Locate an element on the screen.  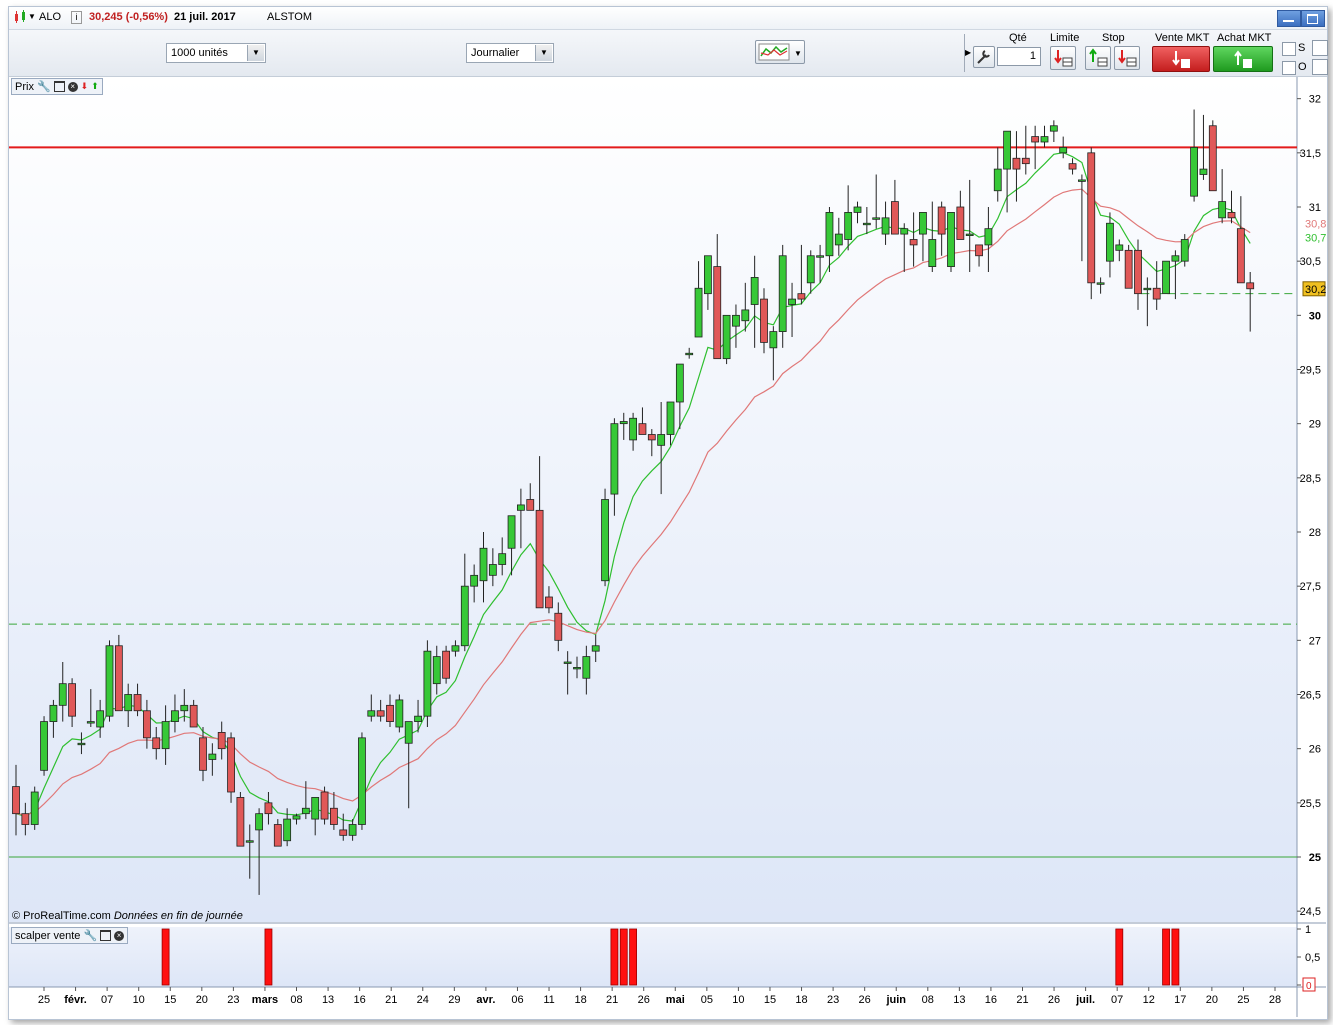
s-value-field is located at coordinates (1320, 48).